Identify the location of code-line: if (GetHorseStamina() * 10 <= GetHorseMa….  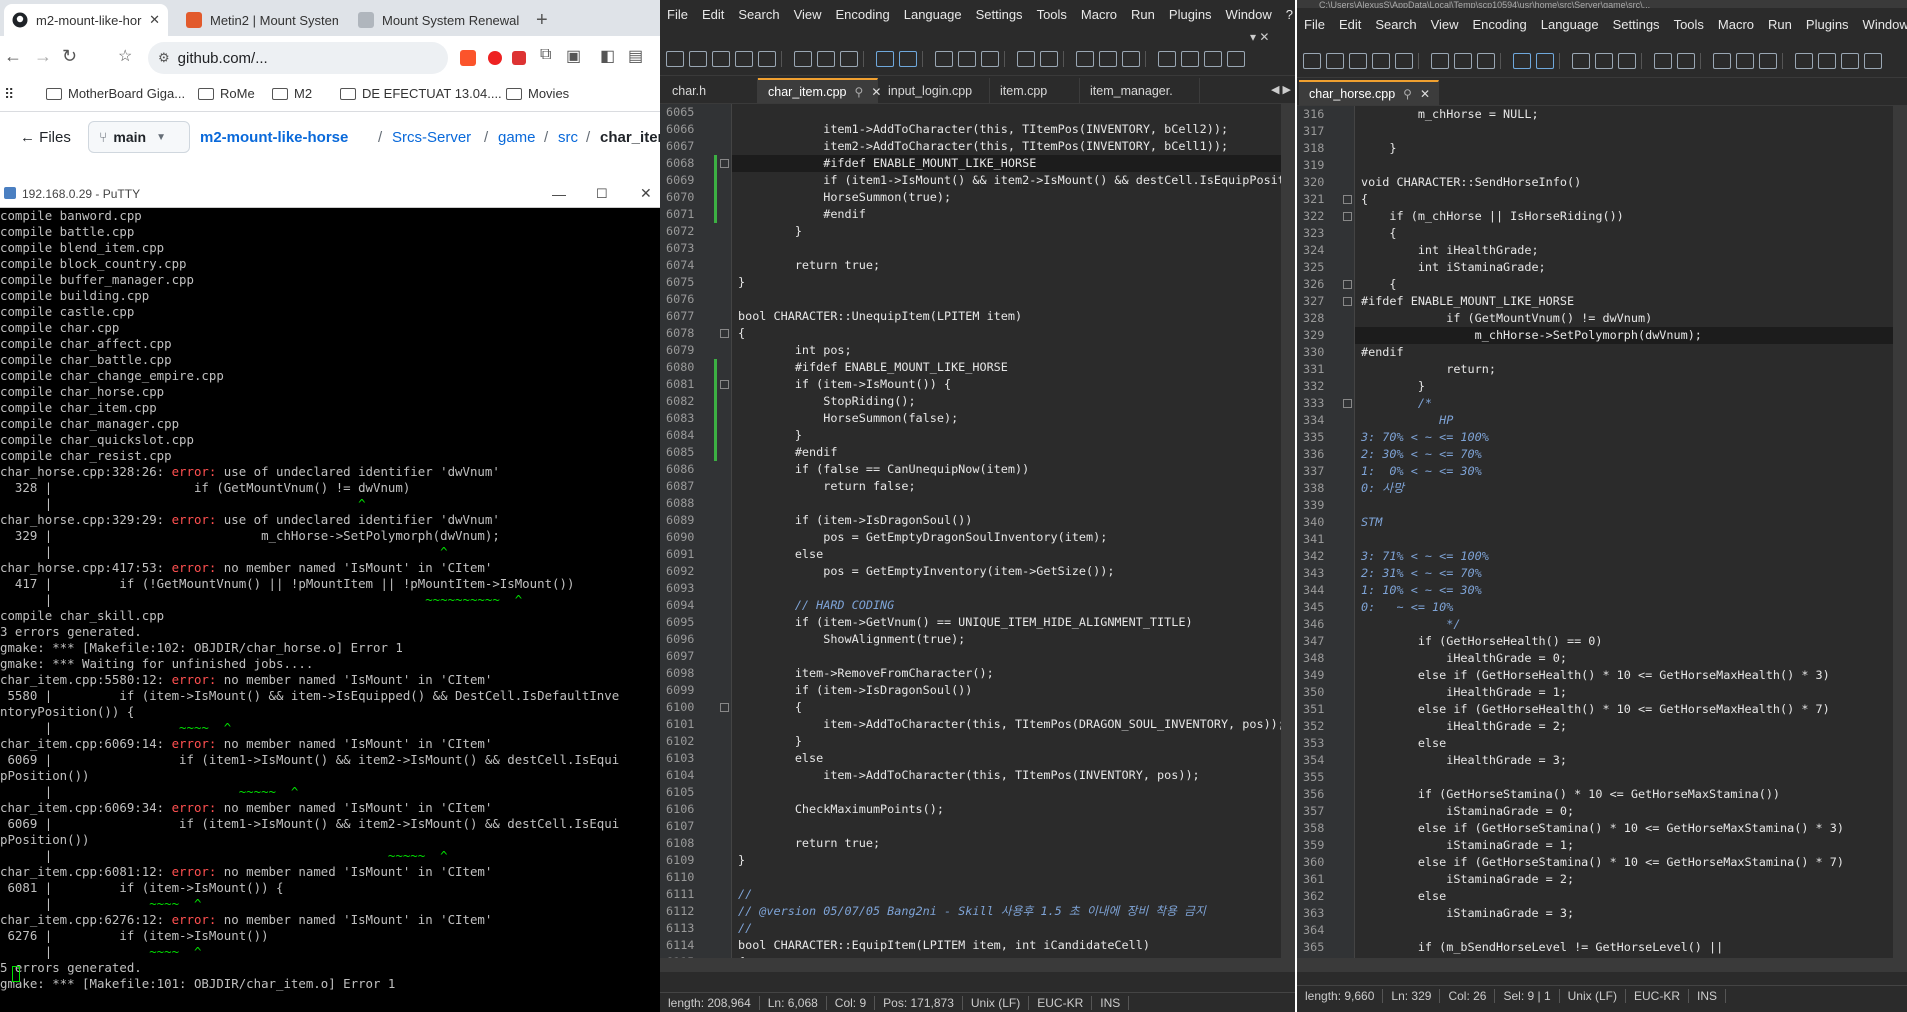
(1570, 794).